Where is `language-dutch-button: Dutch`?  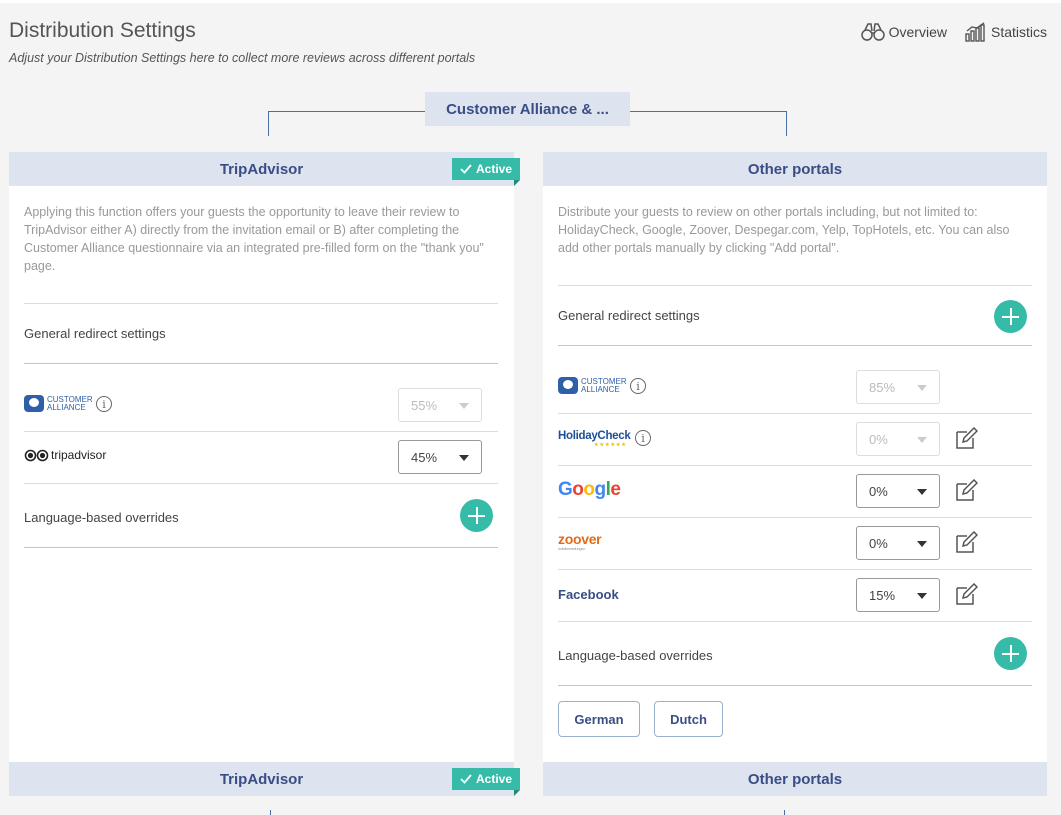 language-dutch-button: Dutch is located at coordinates (688, 719).